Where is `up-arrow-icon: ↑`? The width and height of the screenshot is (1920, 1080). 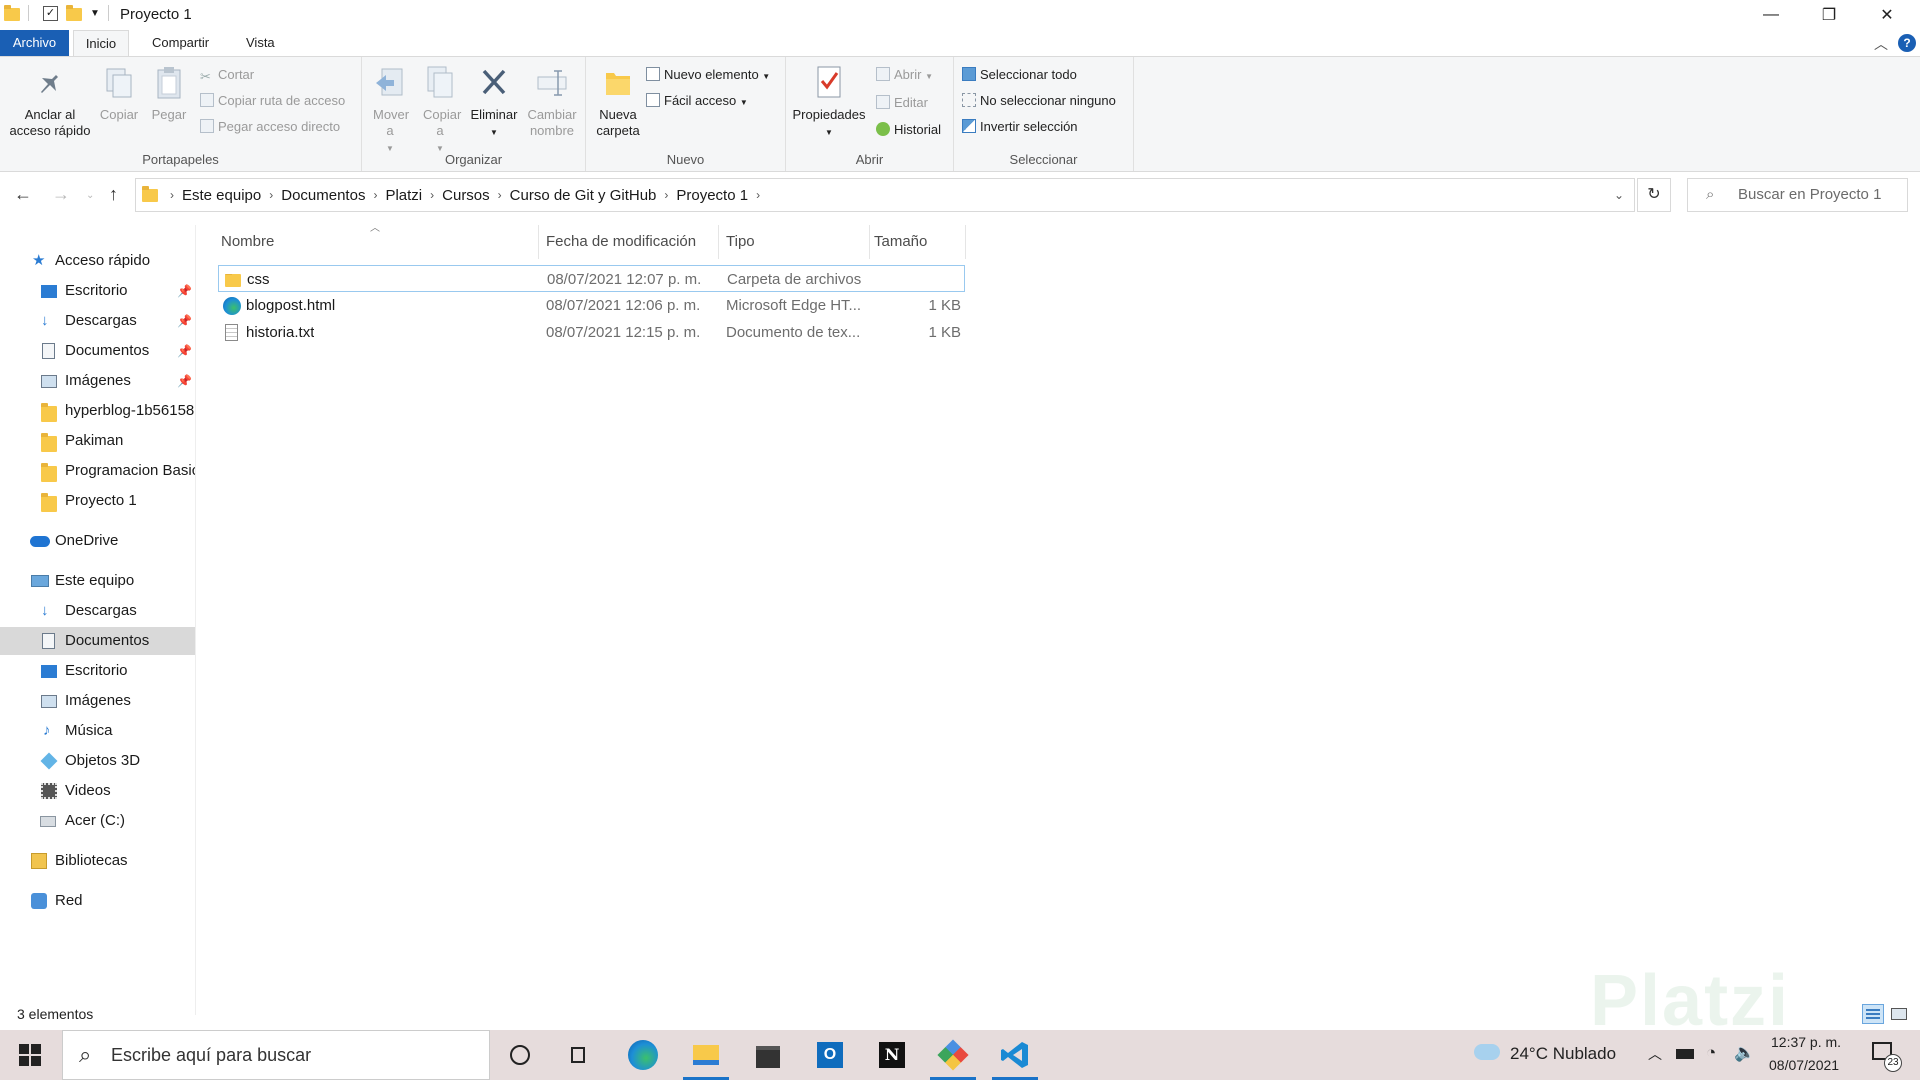
up-arrow-icon: ↑ is located at coordinates (113, 194).